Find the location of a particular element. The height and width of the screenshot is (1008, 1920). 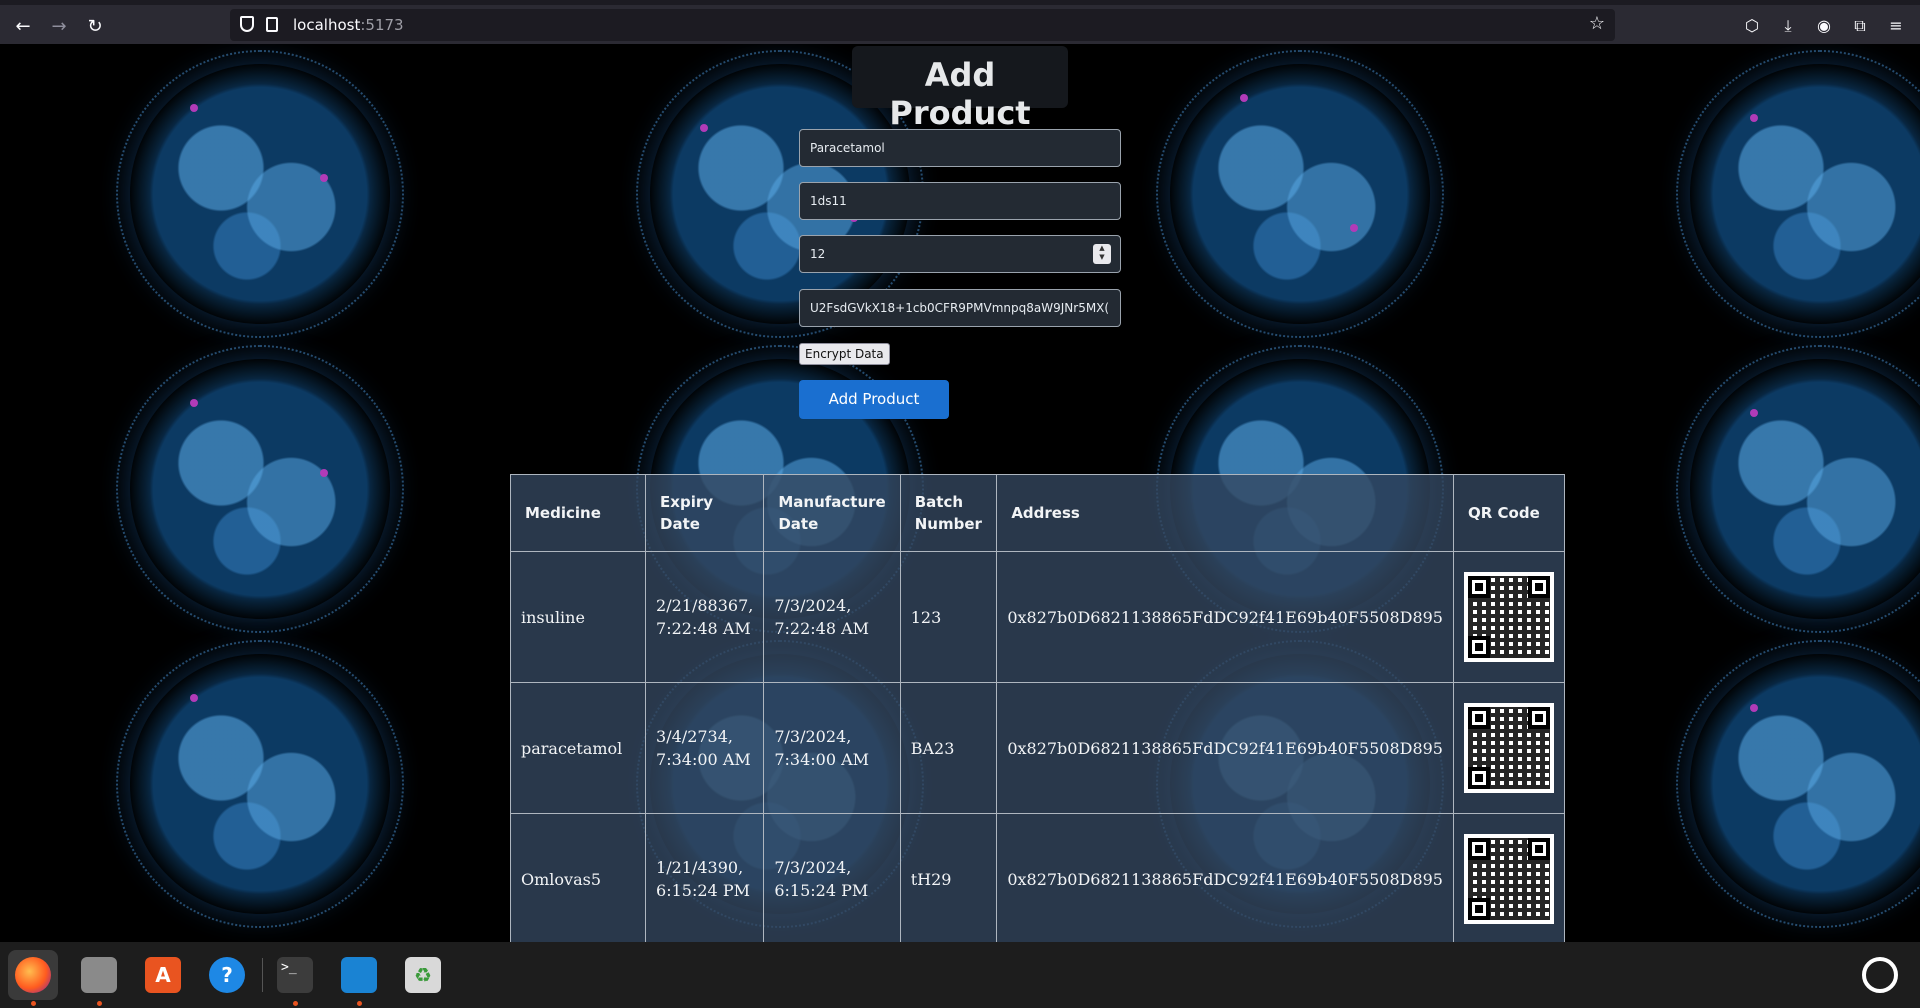

shield-icon is located at coordinates (247, 24).